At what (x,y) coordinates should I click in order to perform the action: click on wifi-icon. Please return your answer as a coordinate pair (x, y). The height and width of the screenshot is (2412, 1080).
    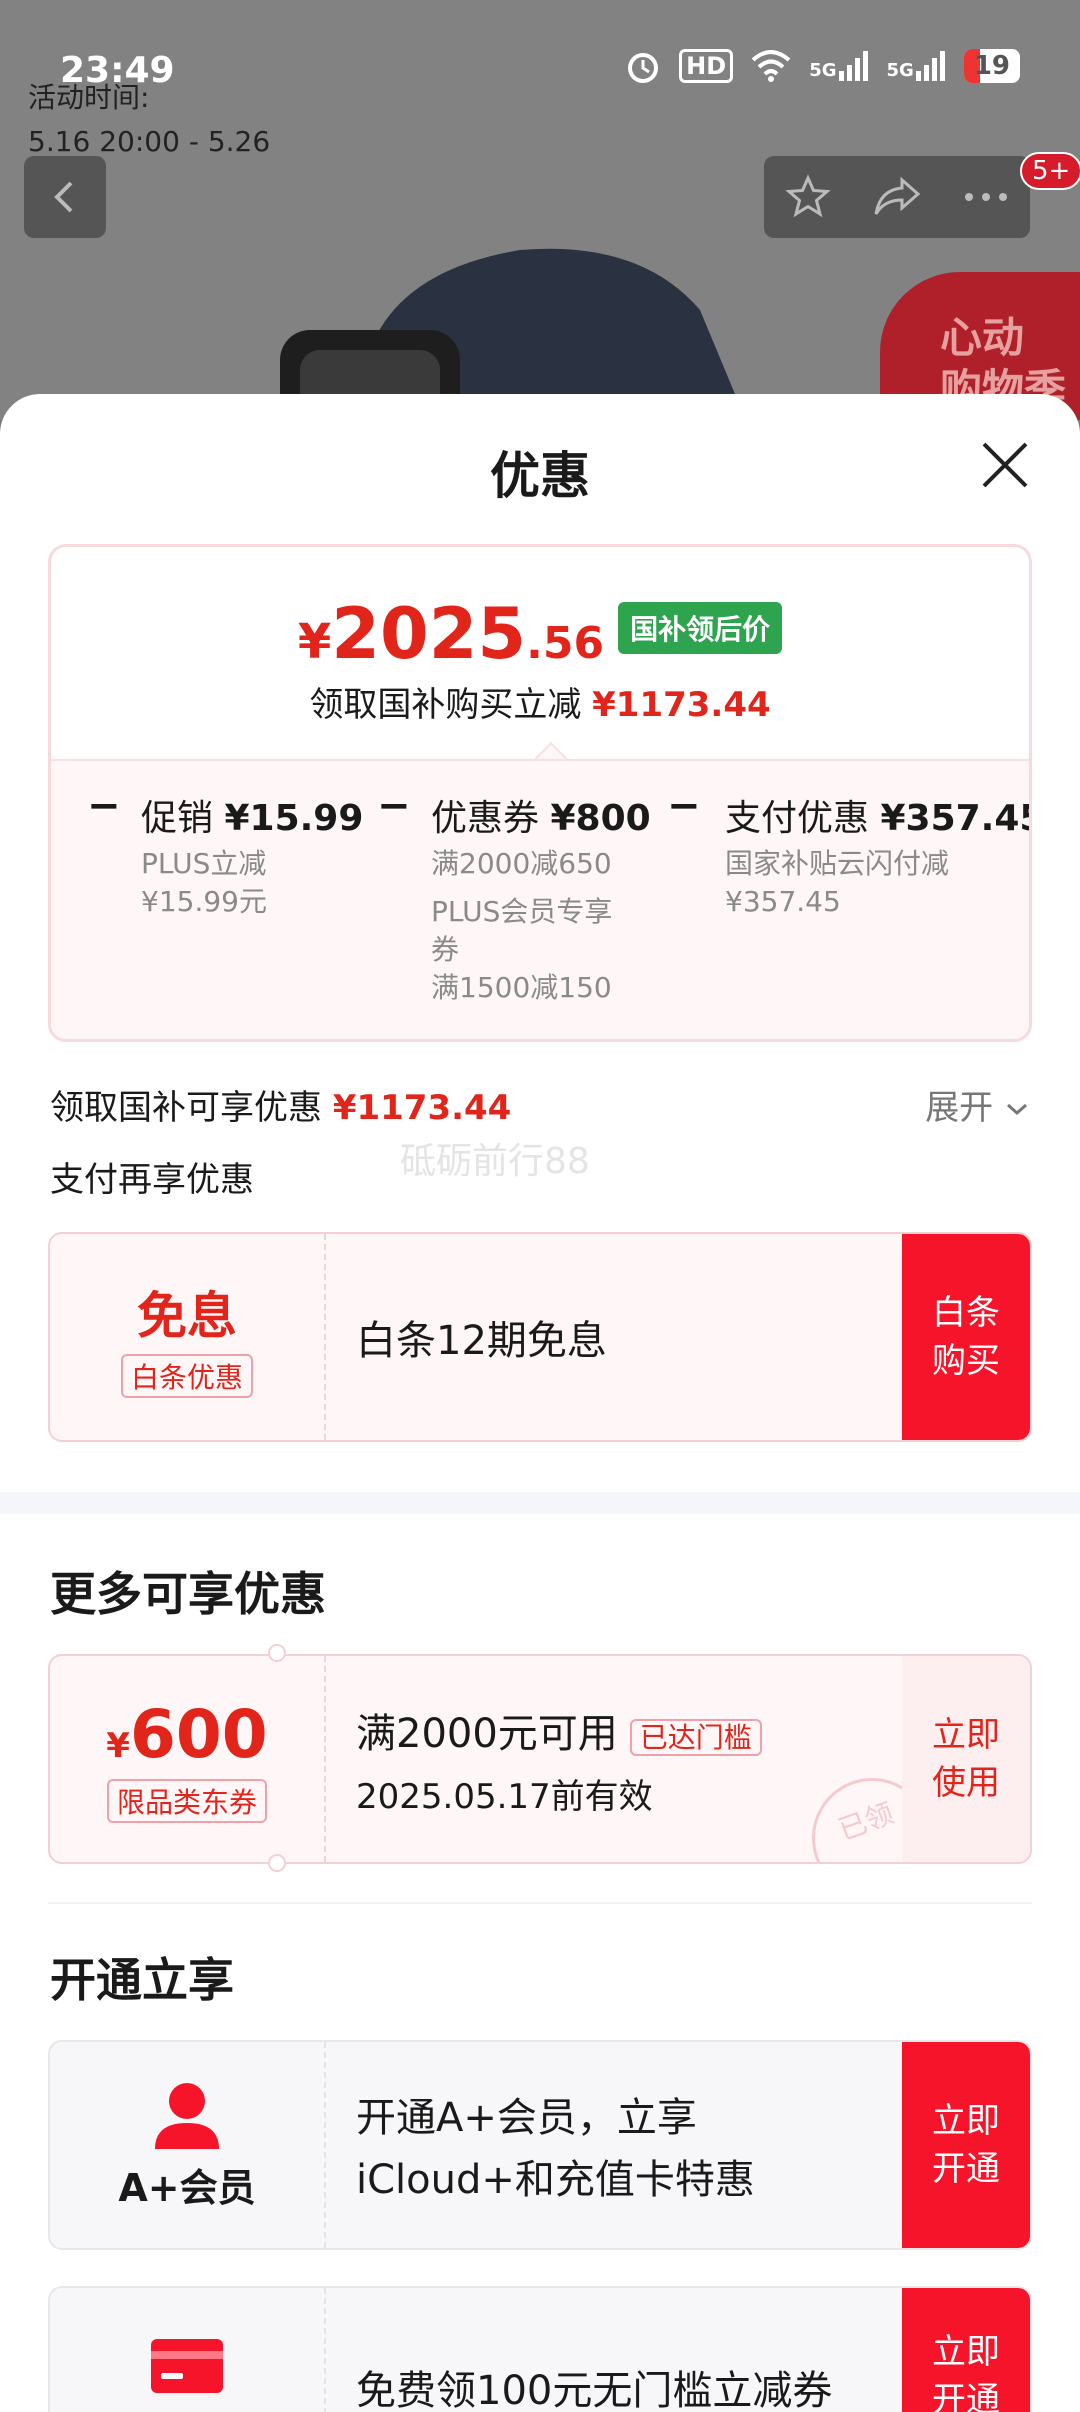
    Looking at the image, I should click on (771, 66).